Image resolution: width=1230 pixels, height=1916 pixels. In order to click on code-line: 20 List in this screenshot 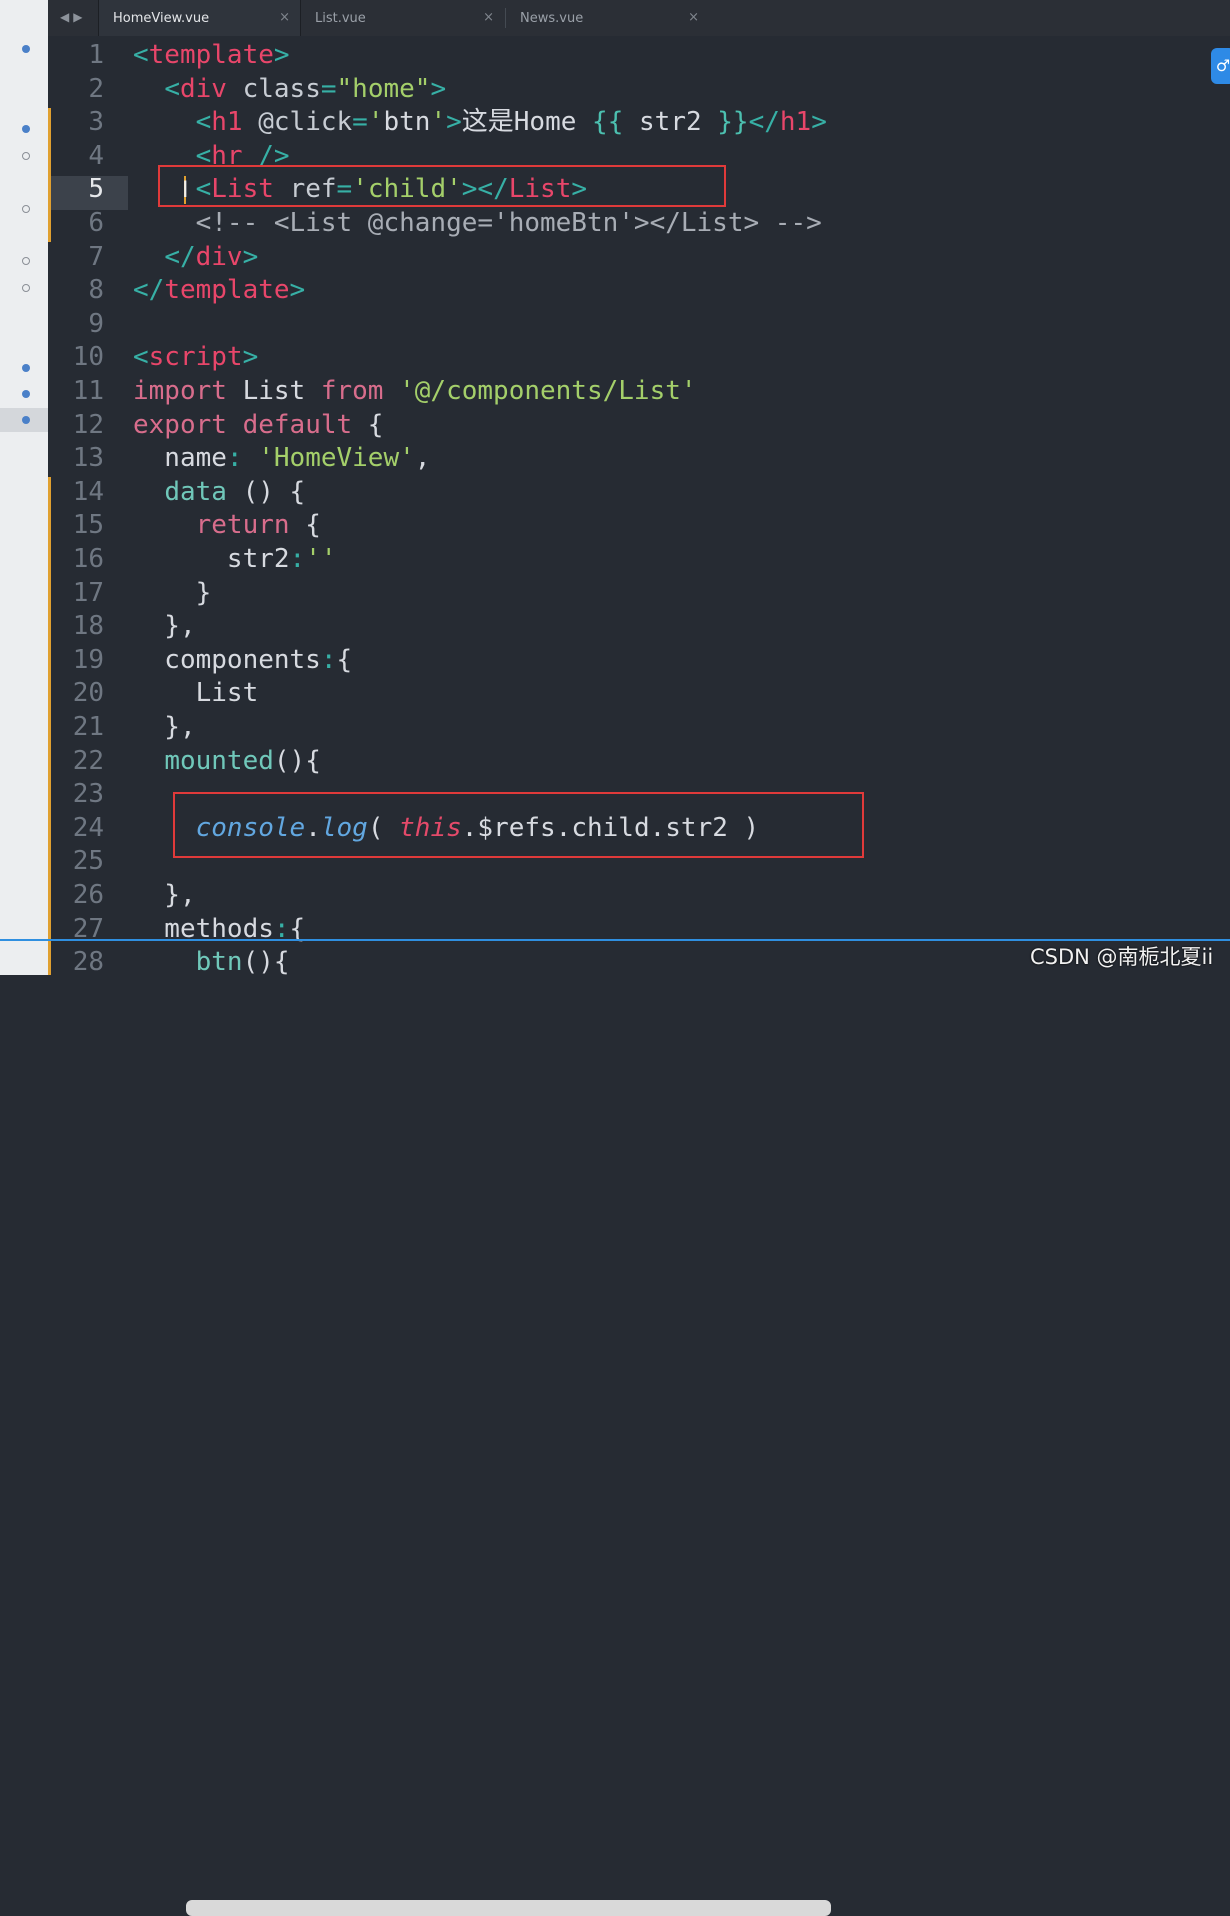, I will do `click(639, 694)`.